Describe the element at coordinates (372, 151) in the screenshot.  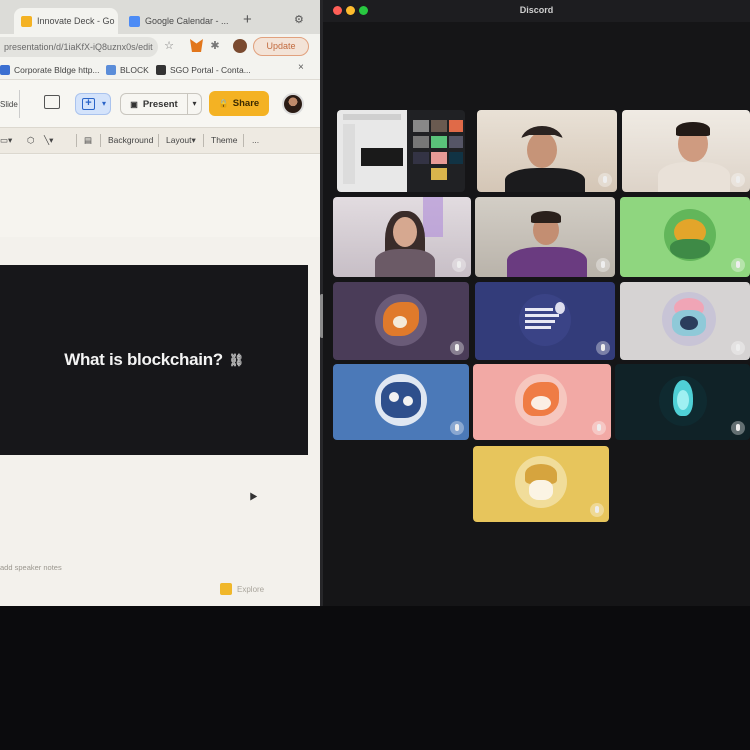
I see `shared-slides-preview` at that location.